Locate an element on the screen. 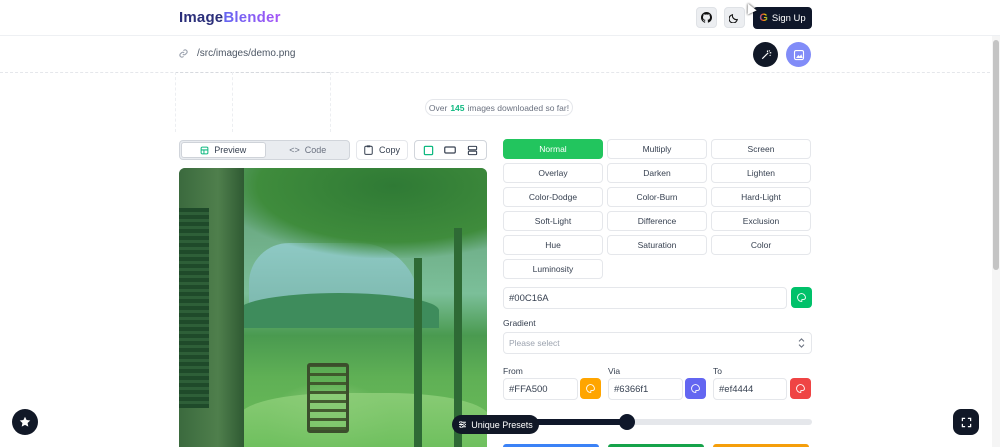  blend-mode-color-burn-button: Color-Burn is located at coordinates (657, 197).